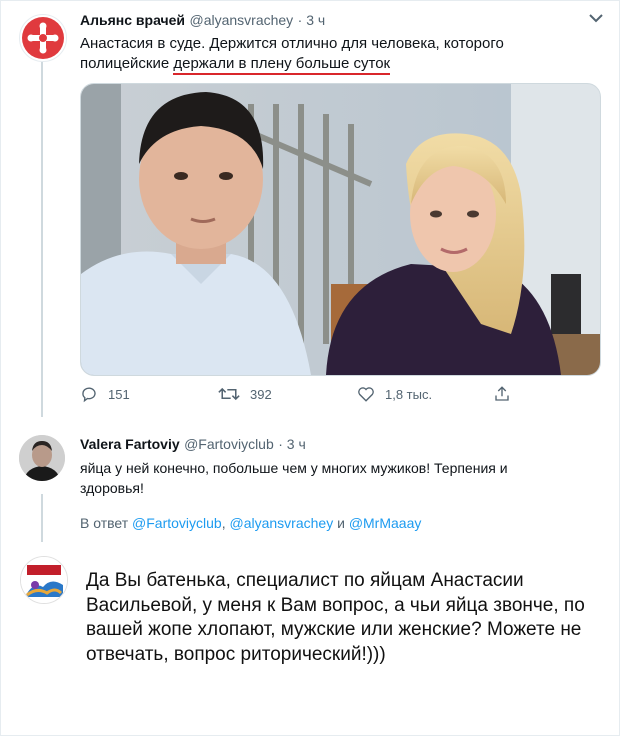 The width and height of the screenshot is (620, 736). I want to click on reply-count: 151, so click(119, 394).